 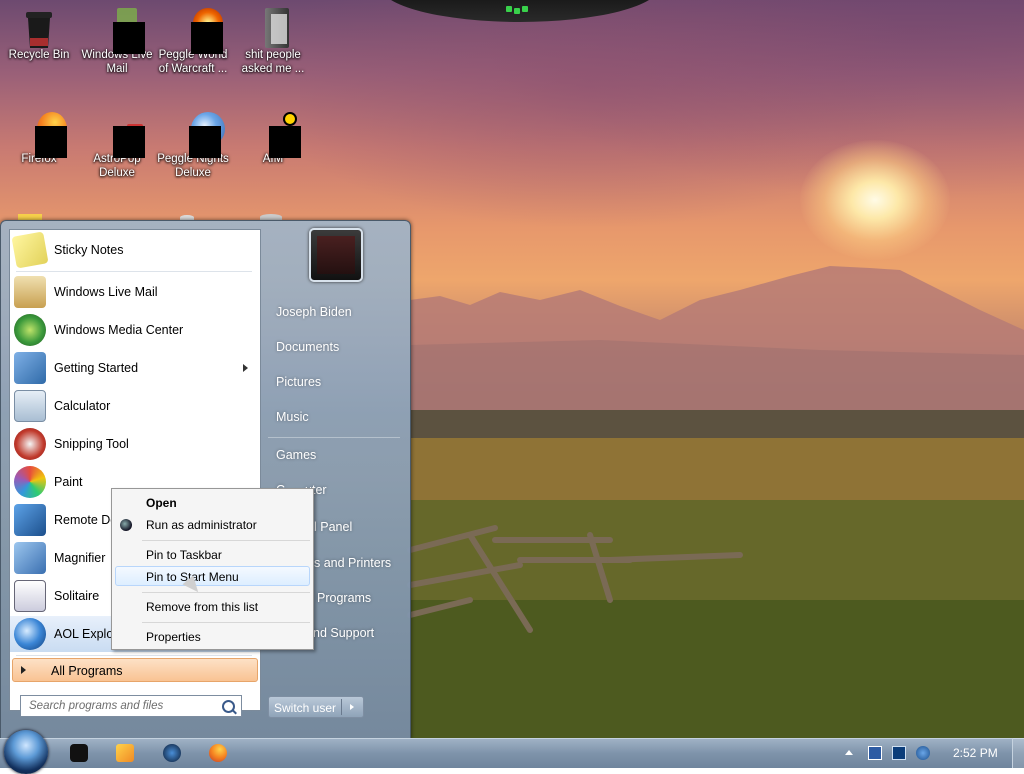 What do you see at coordinates (1018, 753) in the screenshot?
I see `show-desktop-button` at bounding box center [1018, 753].